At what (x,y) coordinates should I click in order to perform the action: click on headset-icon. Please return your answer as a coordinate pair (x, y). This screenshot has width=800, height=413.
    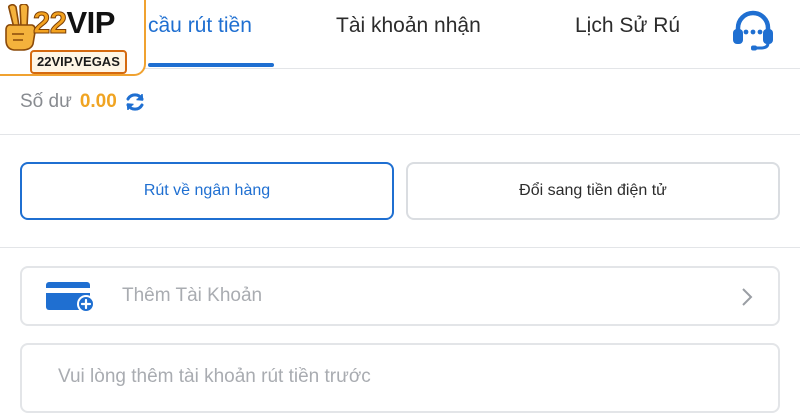
    Looking at the image, I should click on (753, 30).